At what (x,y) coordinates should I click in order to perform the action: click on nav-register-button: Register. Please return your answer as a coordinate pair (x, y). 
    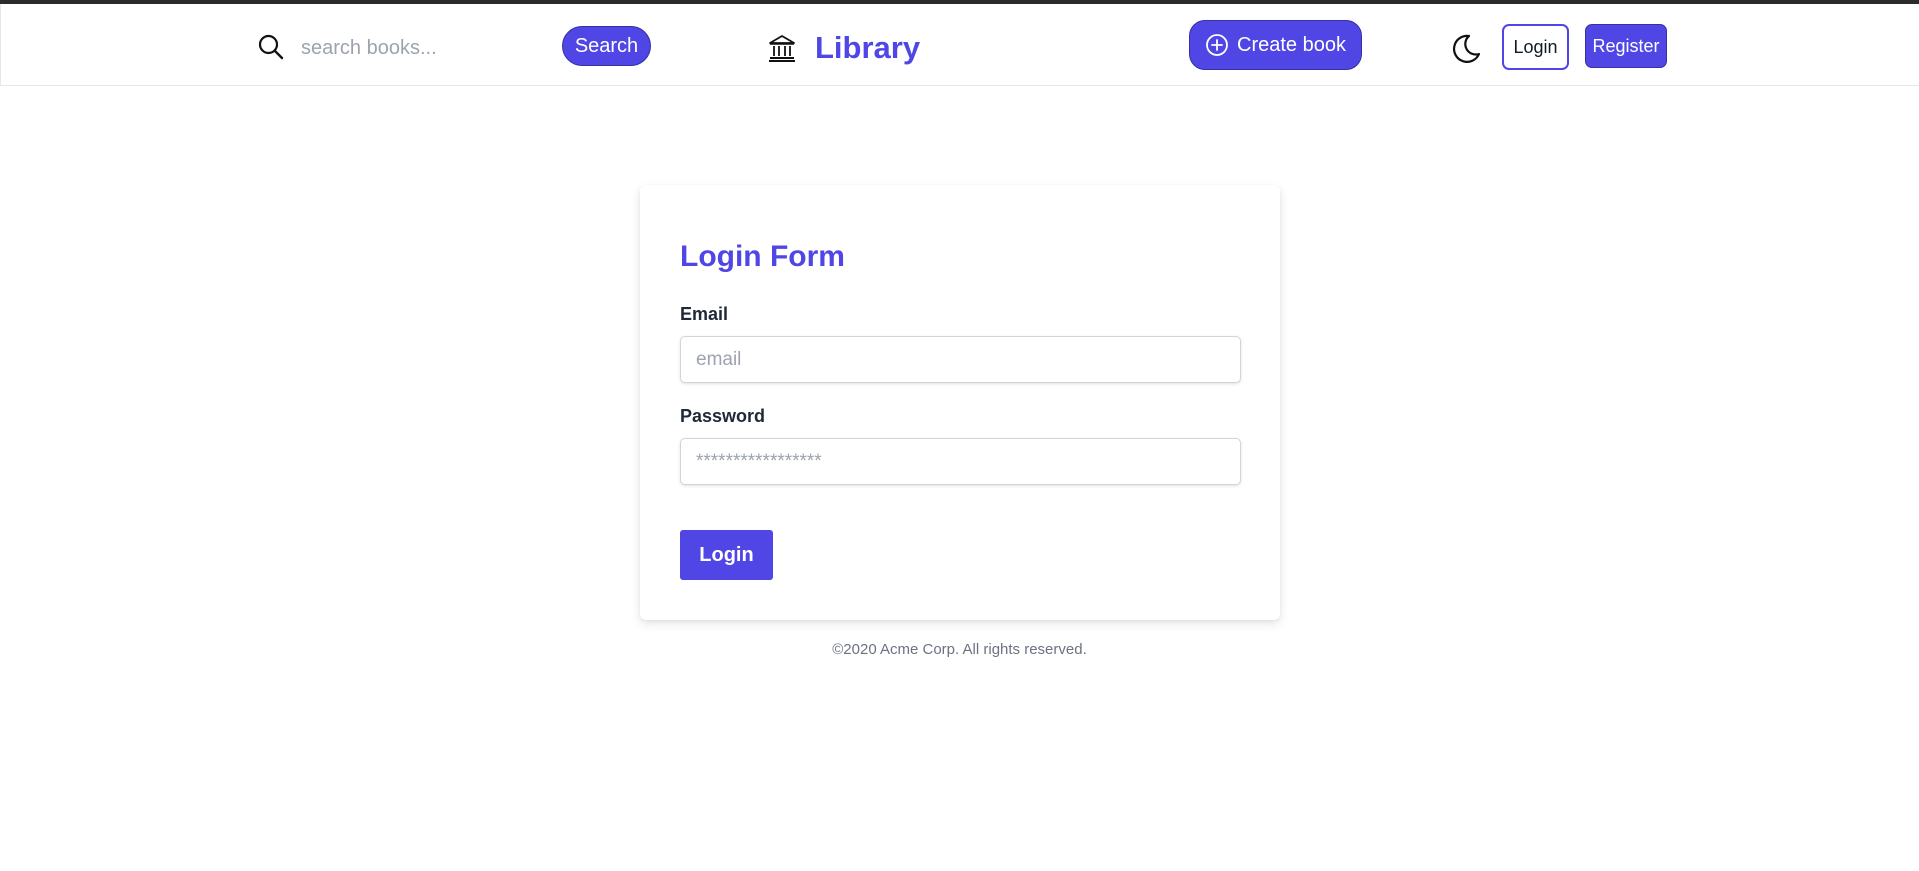
    Looking at the image, I should click on (1626, 46).